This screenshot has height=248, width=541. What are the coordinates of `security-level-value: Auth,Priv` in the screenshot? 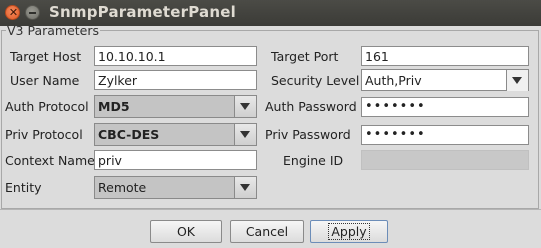 It's located at (393, 80).